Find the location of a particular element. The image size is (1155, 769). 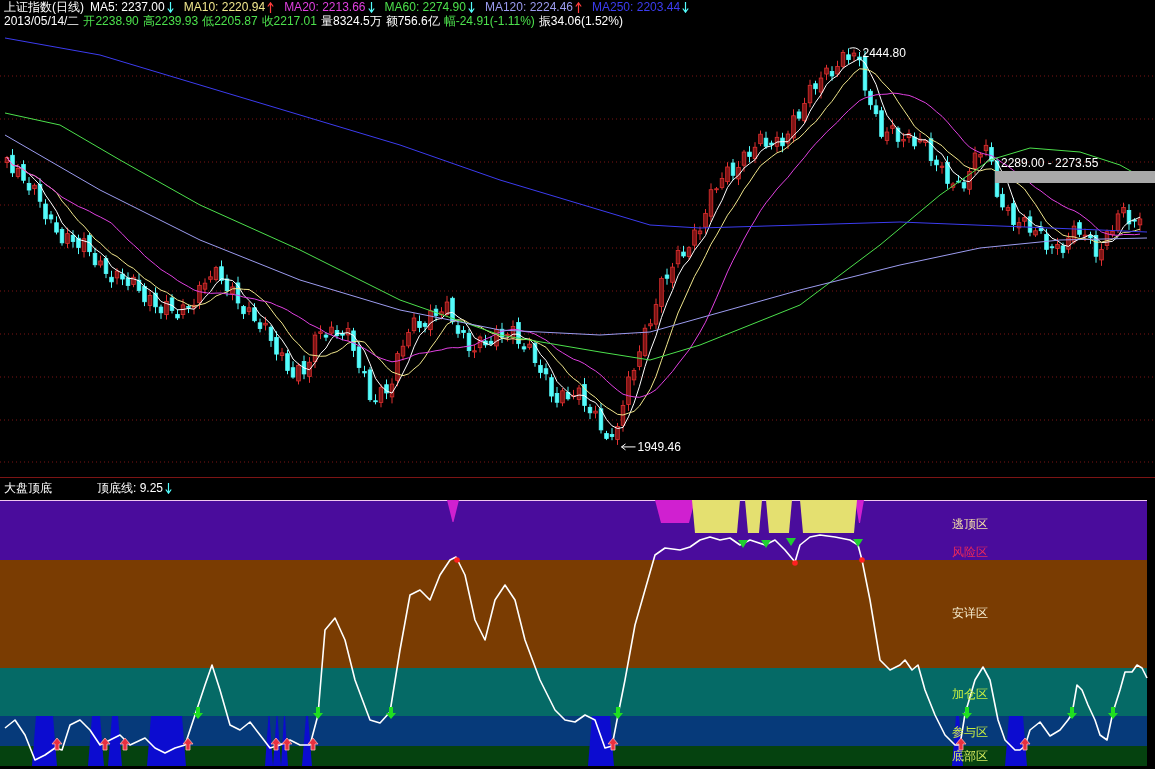

quote-field: 高2239.93 is located at coordinates (170, 21).